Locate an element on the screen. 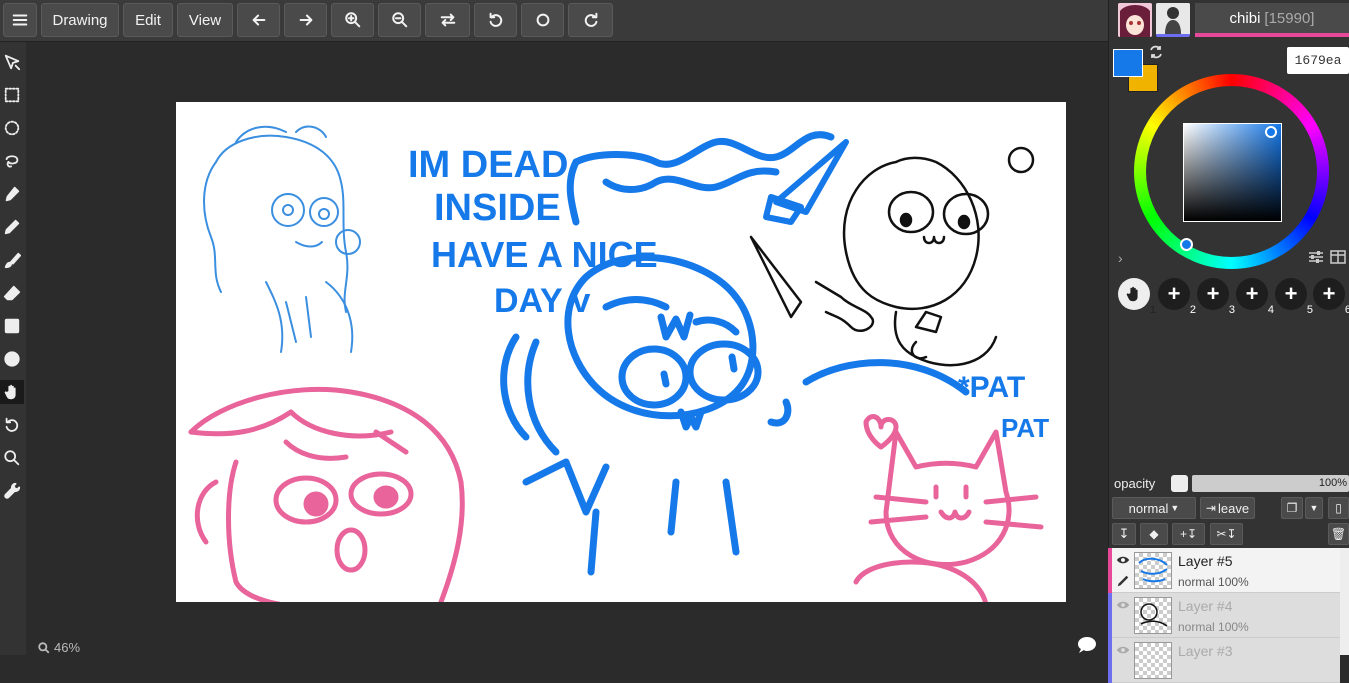 This screenshot has height=683, width=1349. user-box: chibi [15990] is located at coordinates (1272, 20).